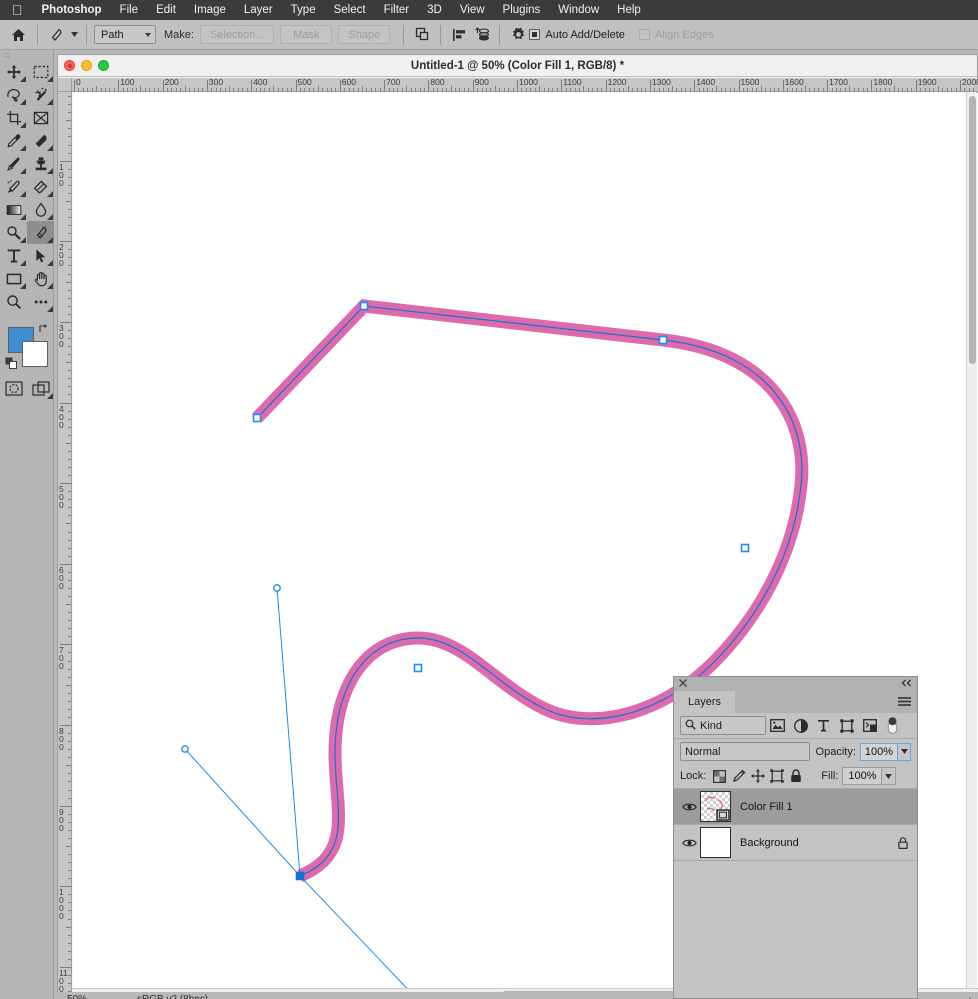  I want to click on lock-image-pixels-icon, so click(738, 776).